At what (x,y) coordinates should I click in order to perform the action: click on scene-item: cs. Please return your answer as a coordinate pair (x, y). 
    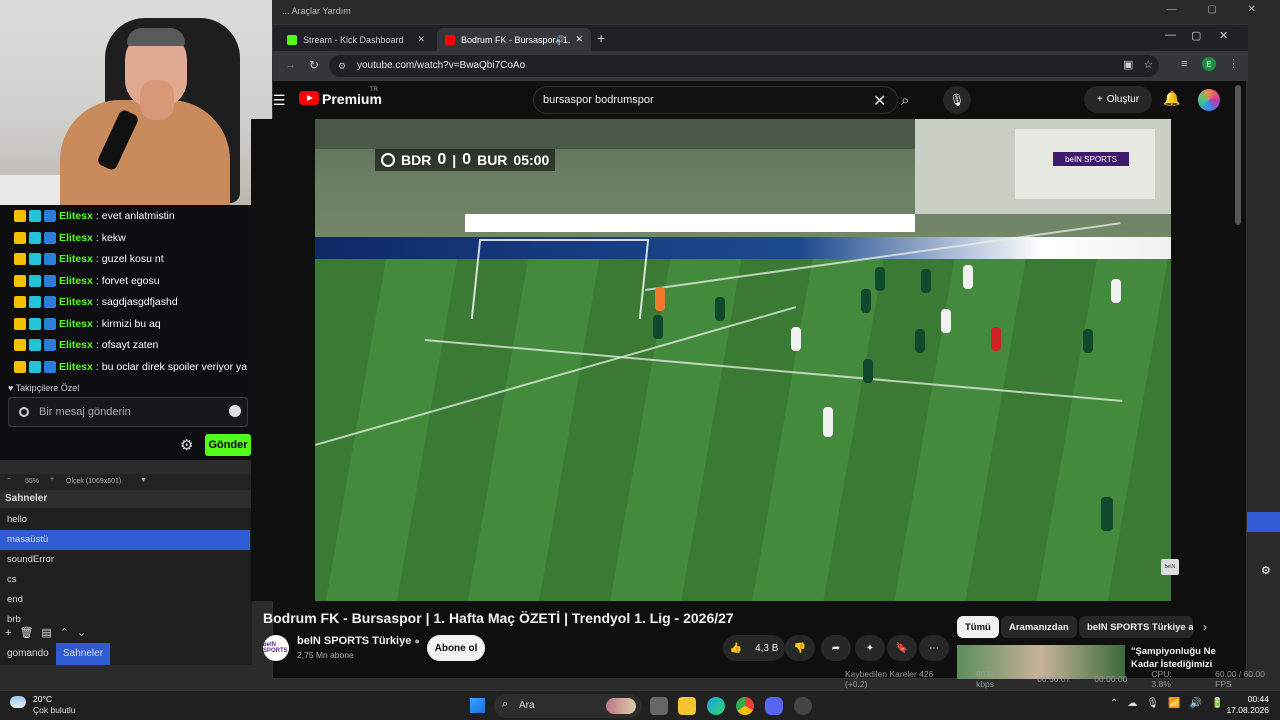
    Looking at the image, I should click on (125, 580).